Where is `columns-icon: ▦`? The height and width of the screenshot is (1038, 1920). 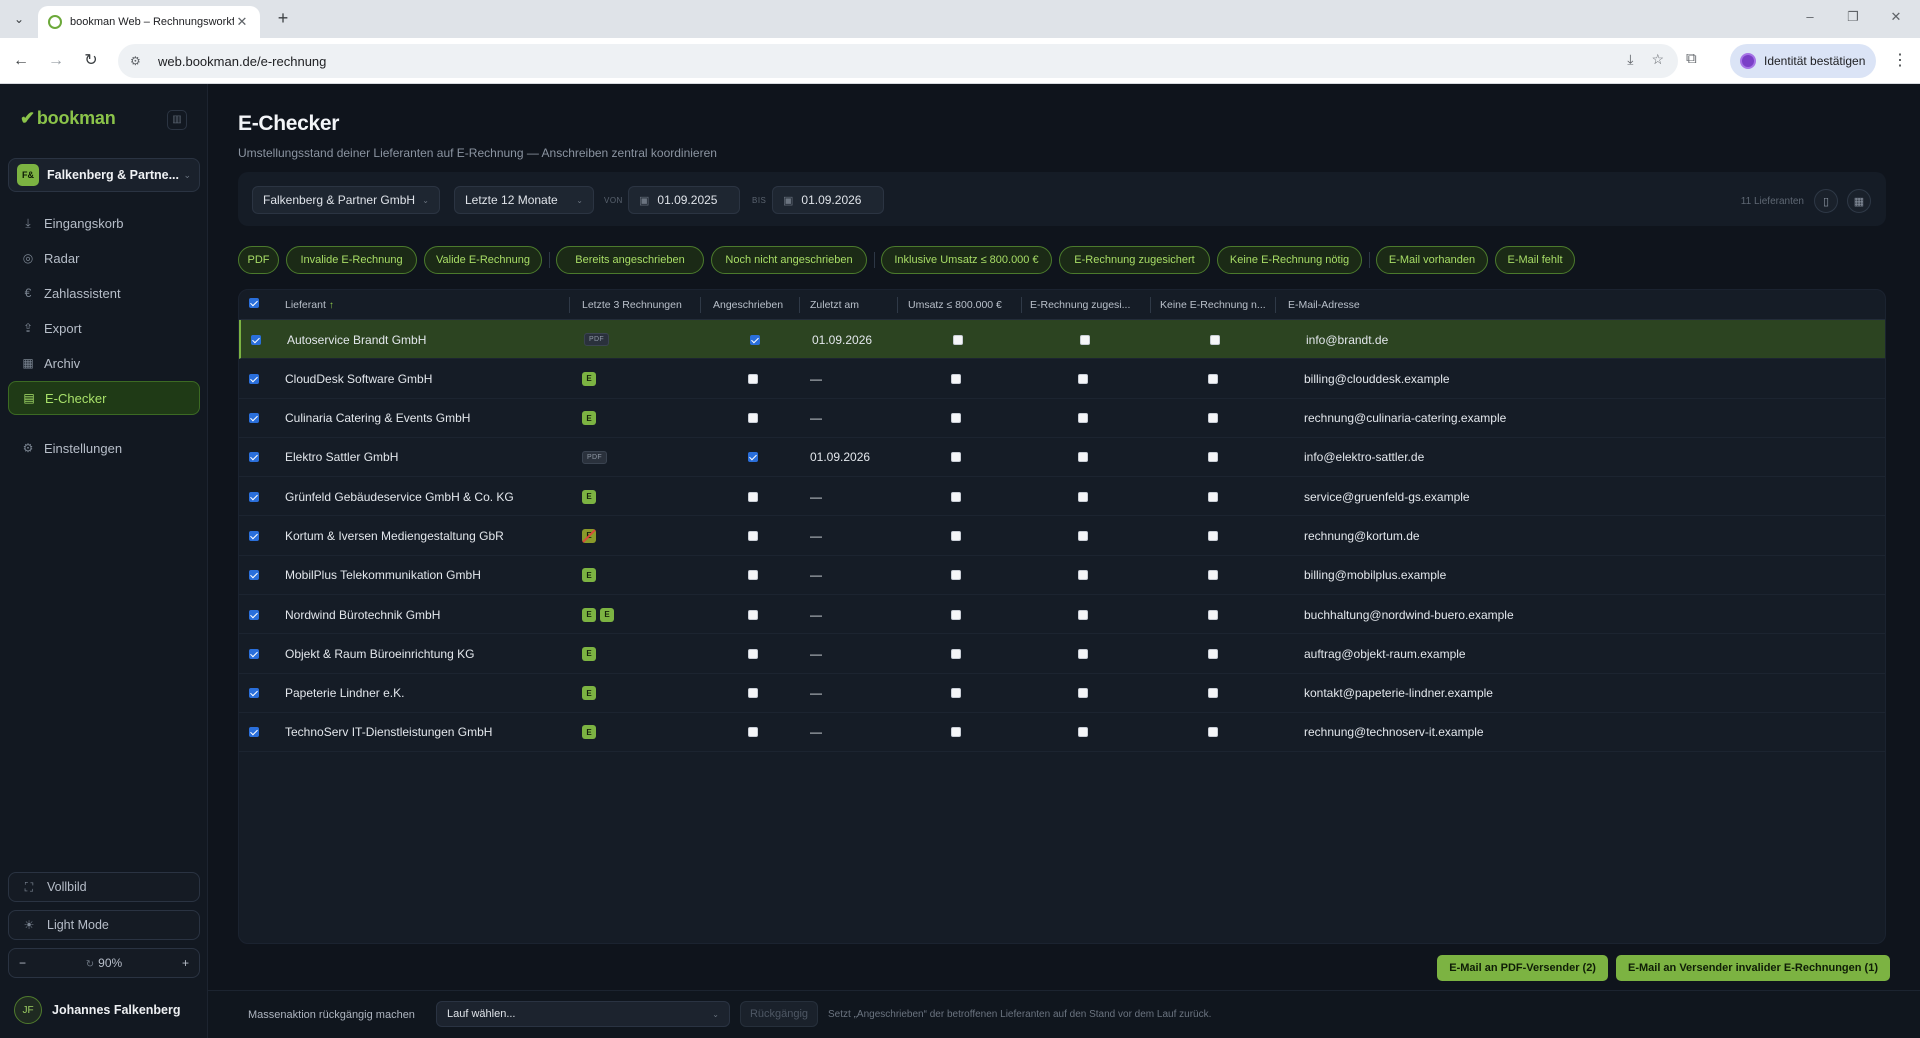
columns-icon: ▦ is located at coordinates (1859, 201).